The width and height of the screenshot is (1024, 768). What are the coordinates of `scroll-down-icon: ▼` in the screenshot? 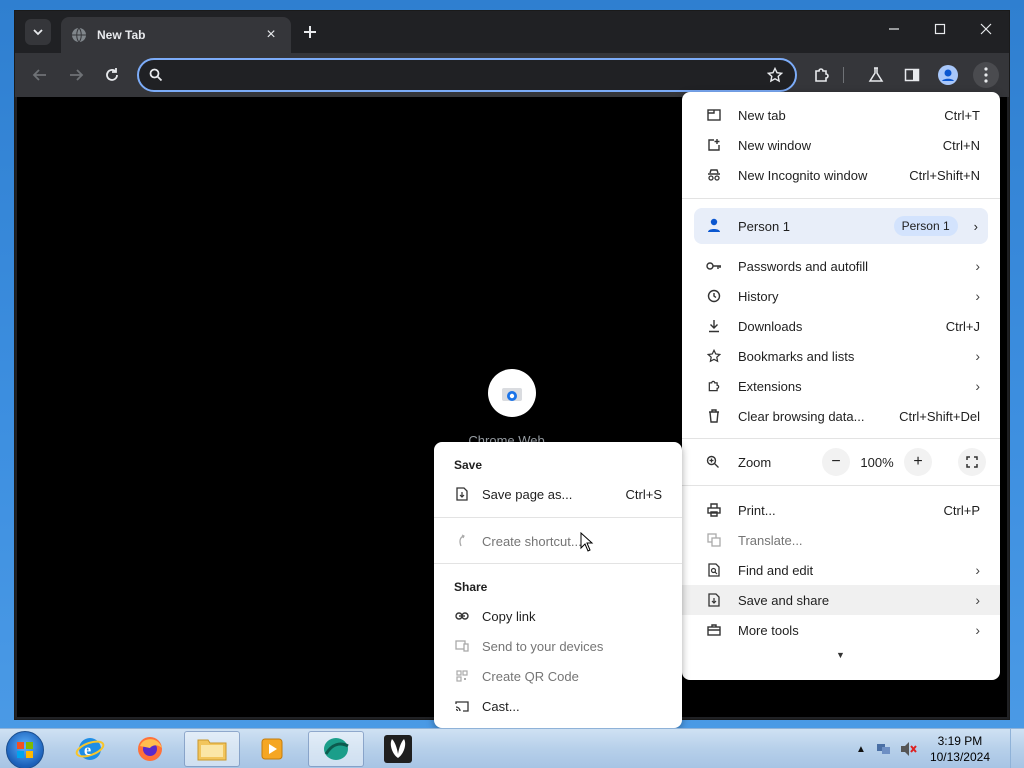 It's located at (840, 655).